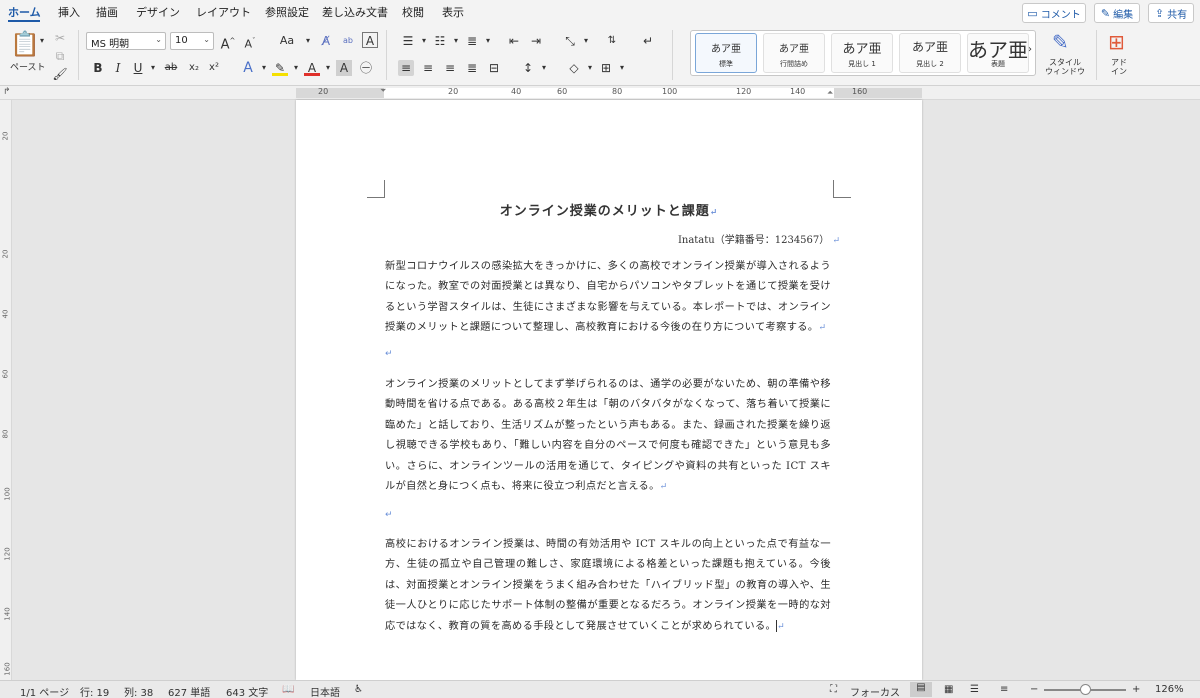 The height and width of the screenshot is (698, 1200). I want to click on character-border-icon: A, so click(370, 40).